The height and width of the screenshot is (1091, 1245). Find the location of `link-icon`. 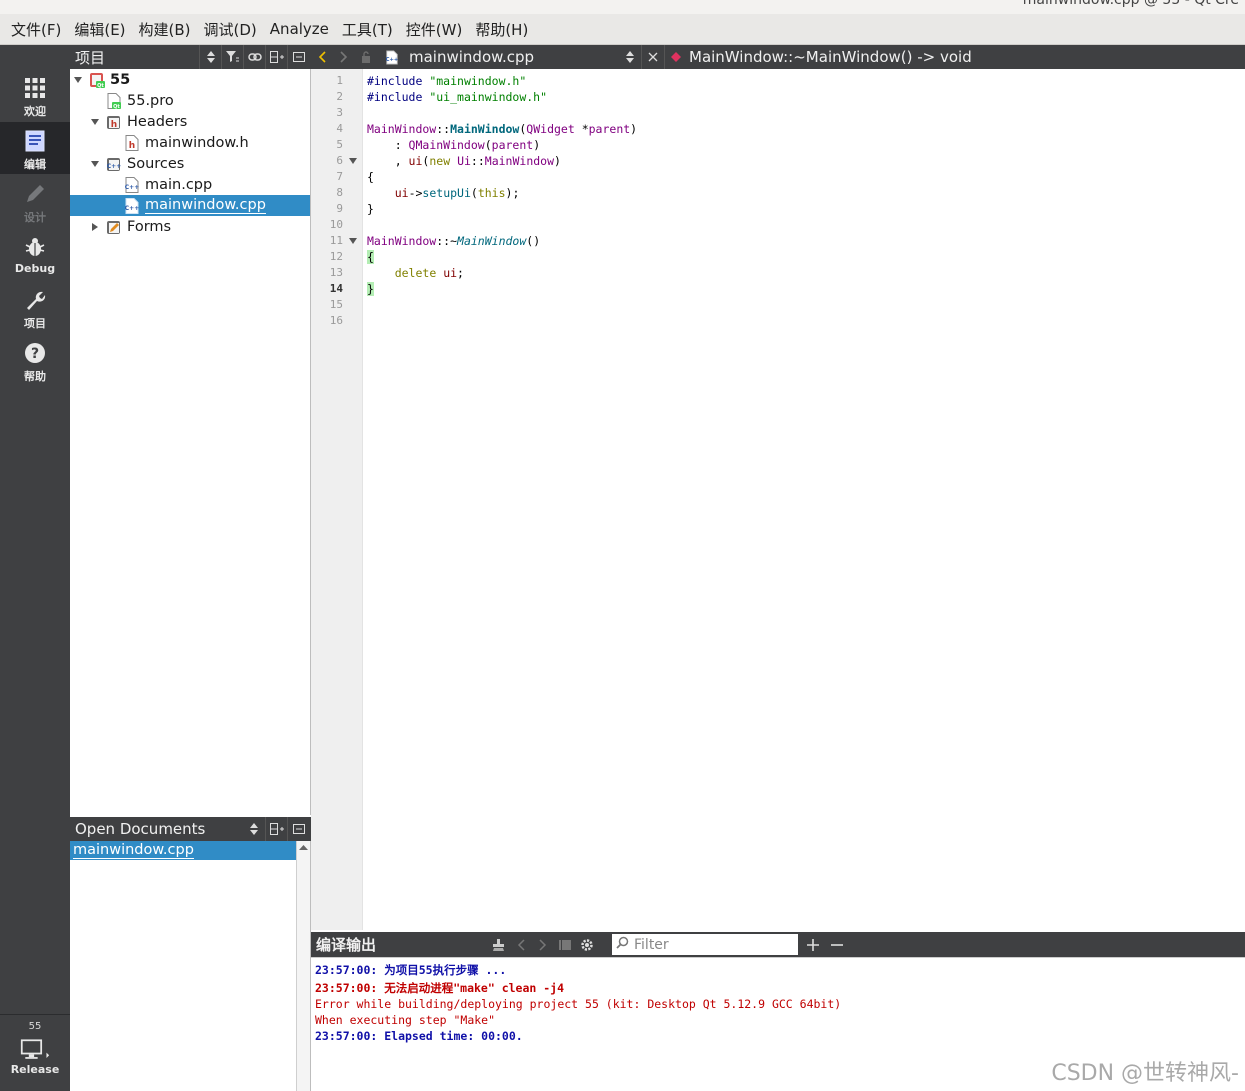

link-icon is located at coordinates (254, 57).